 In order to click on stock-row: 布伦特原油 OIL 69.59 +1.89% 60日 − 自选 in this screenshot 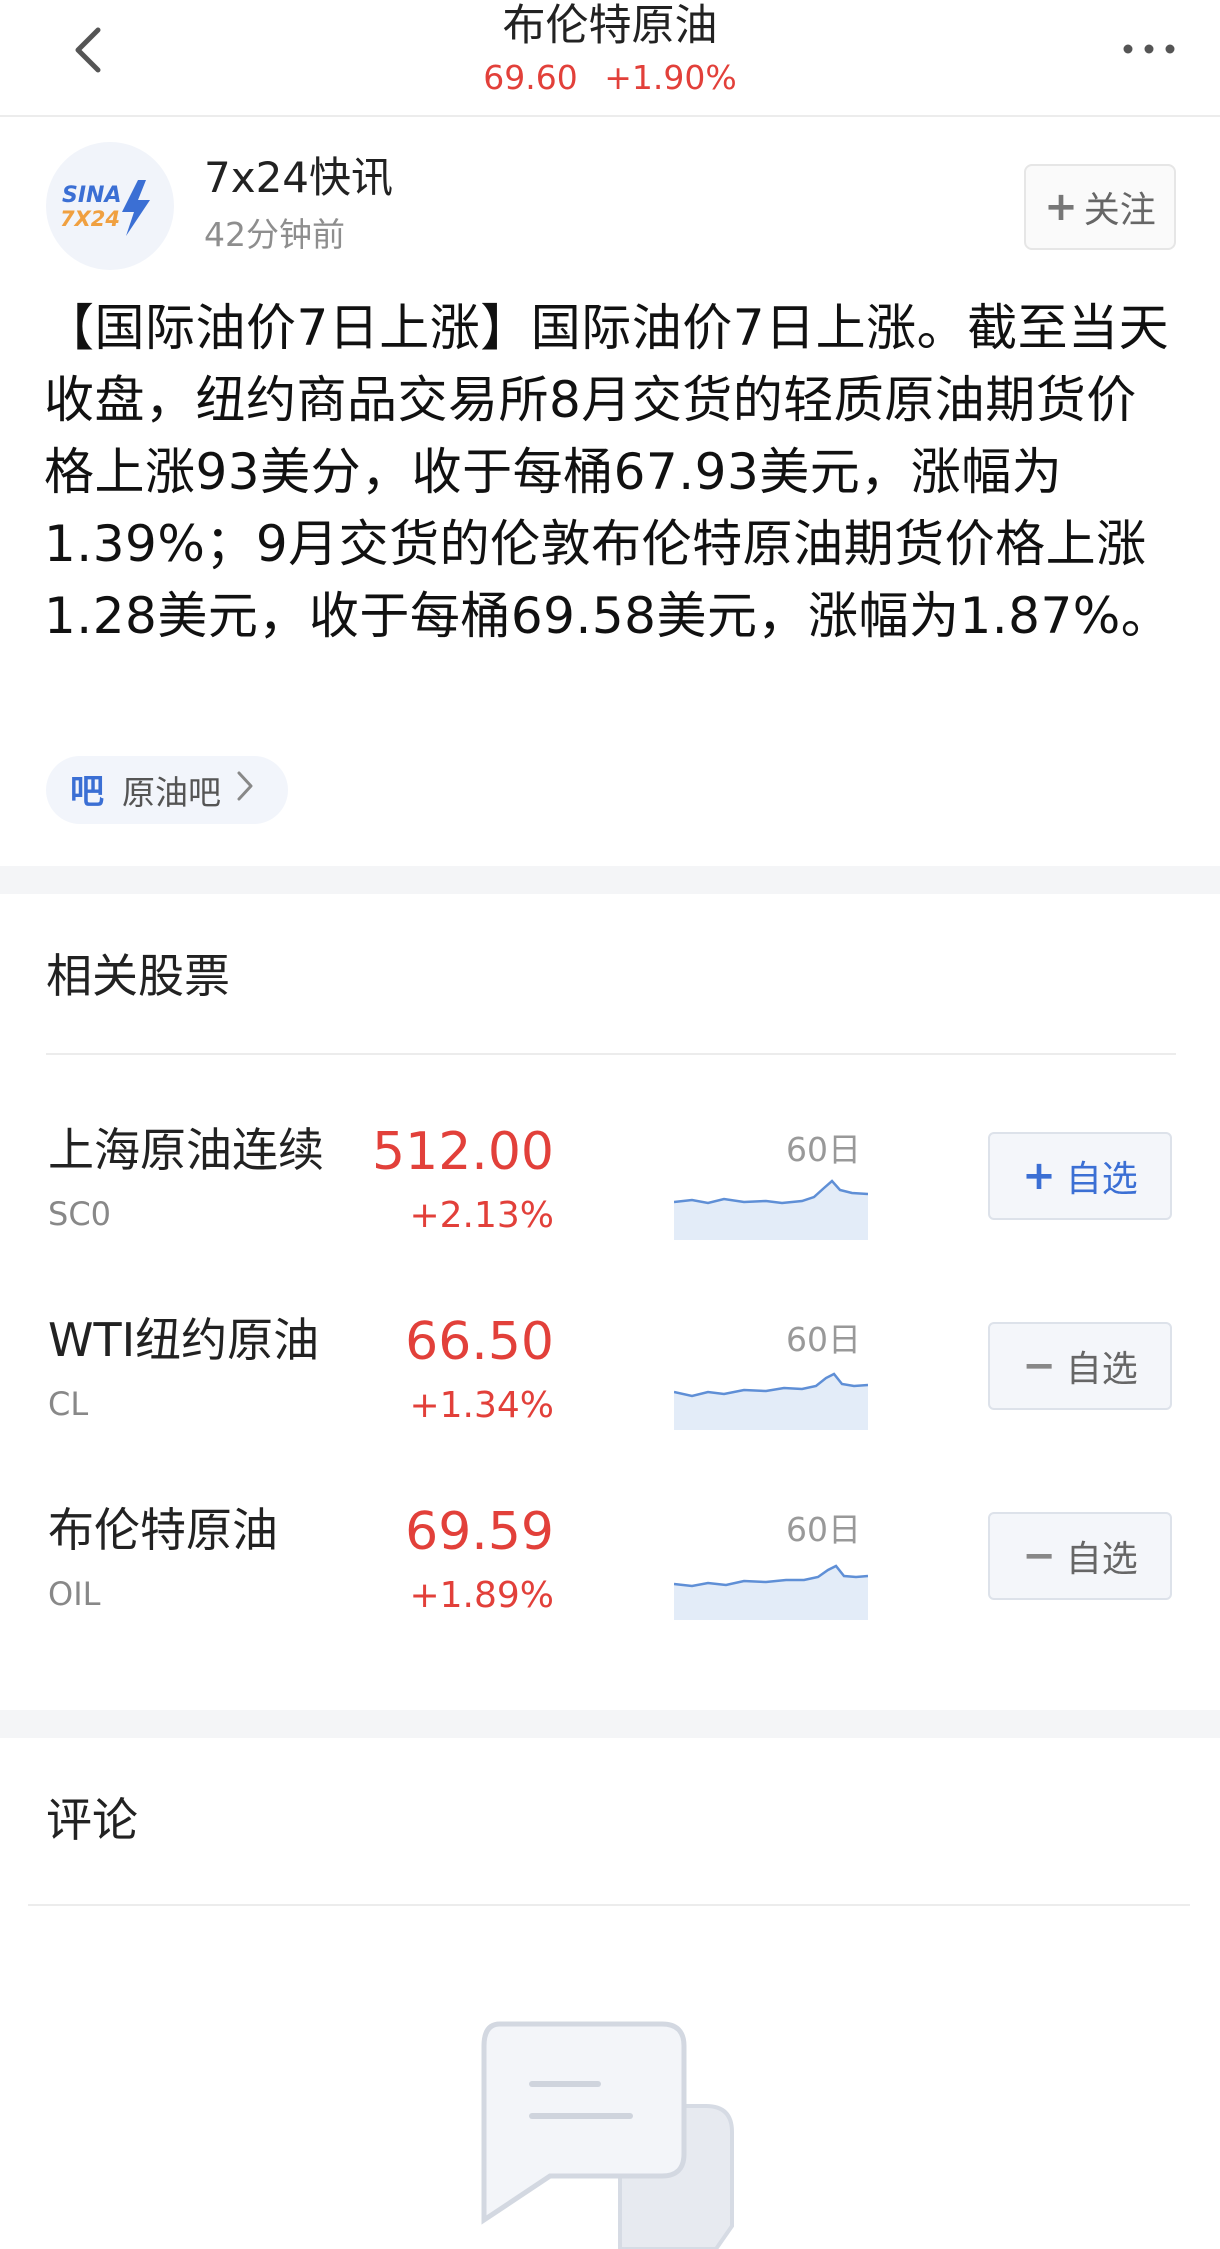, I will do `click(610, 1577)`.